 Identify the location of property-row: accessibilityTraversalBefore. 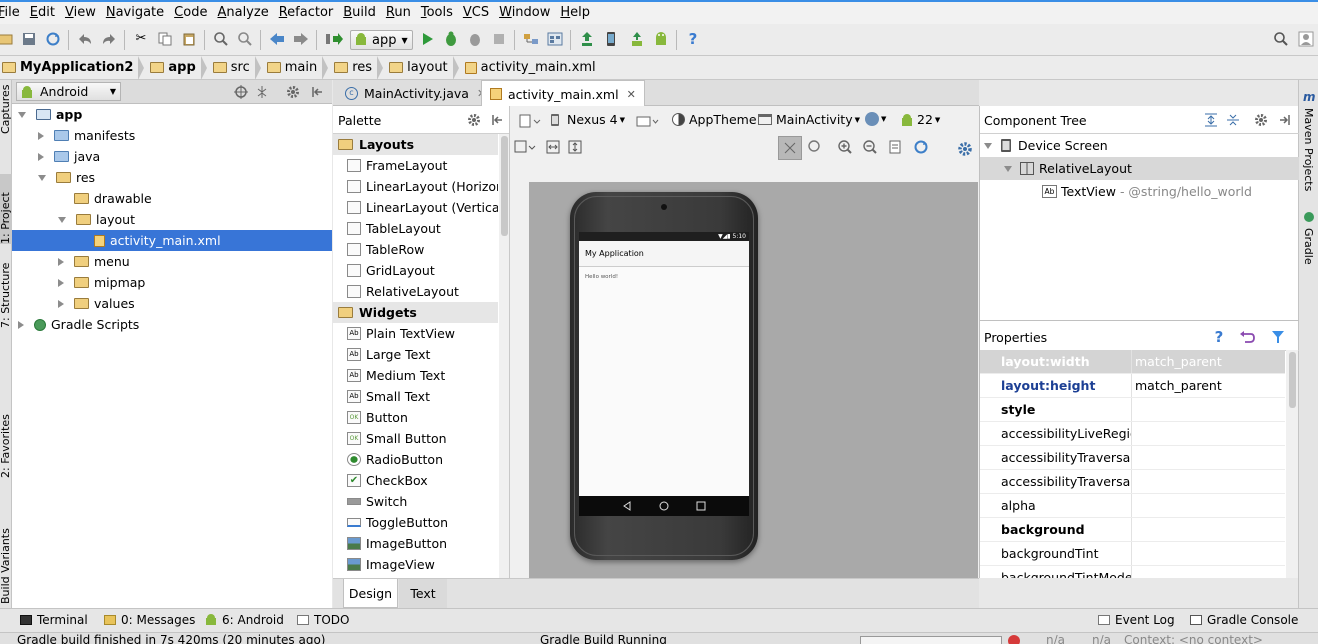
(1132, 482).